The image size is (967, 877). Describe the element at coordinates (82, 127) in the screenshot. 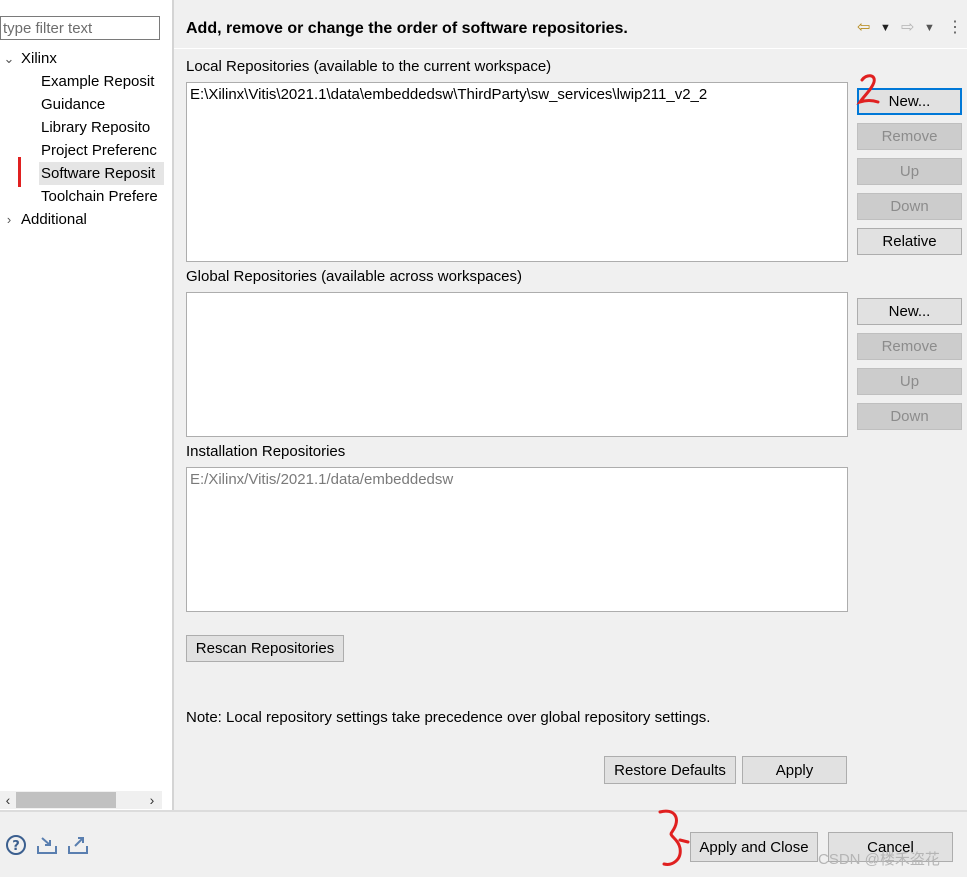

I see `tree-item-library-repositories: Library Reposito` at that location.